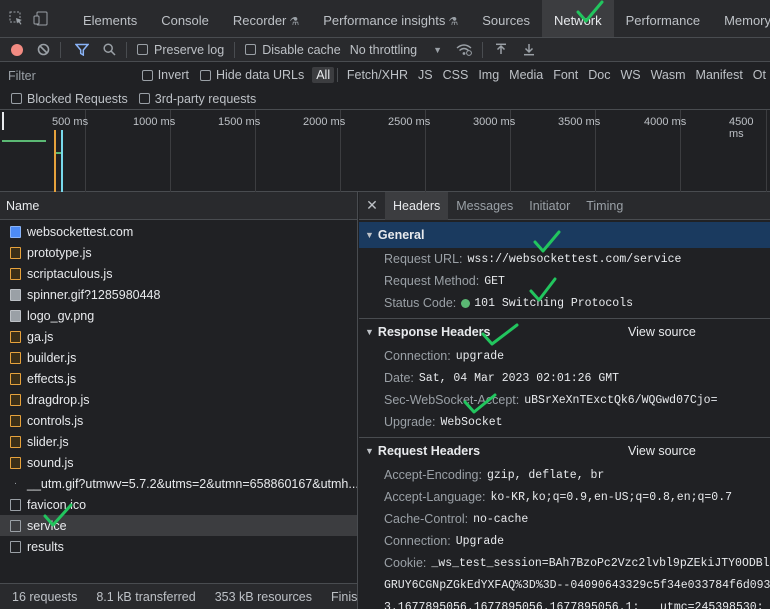 Image resolution: width=770 pixels, height=609 pixels. Describe the element at coordinates (82, 49) in the screenshot. I see `filter-icon` at that location.